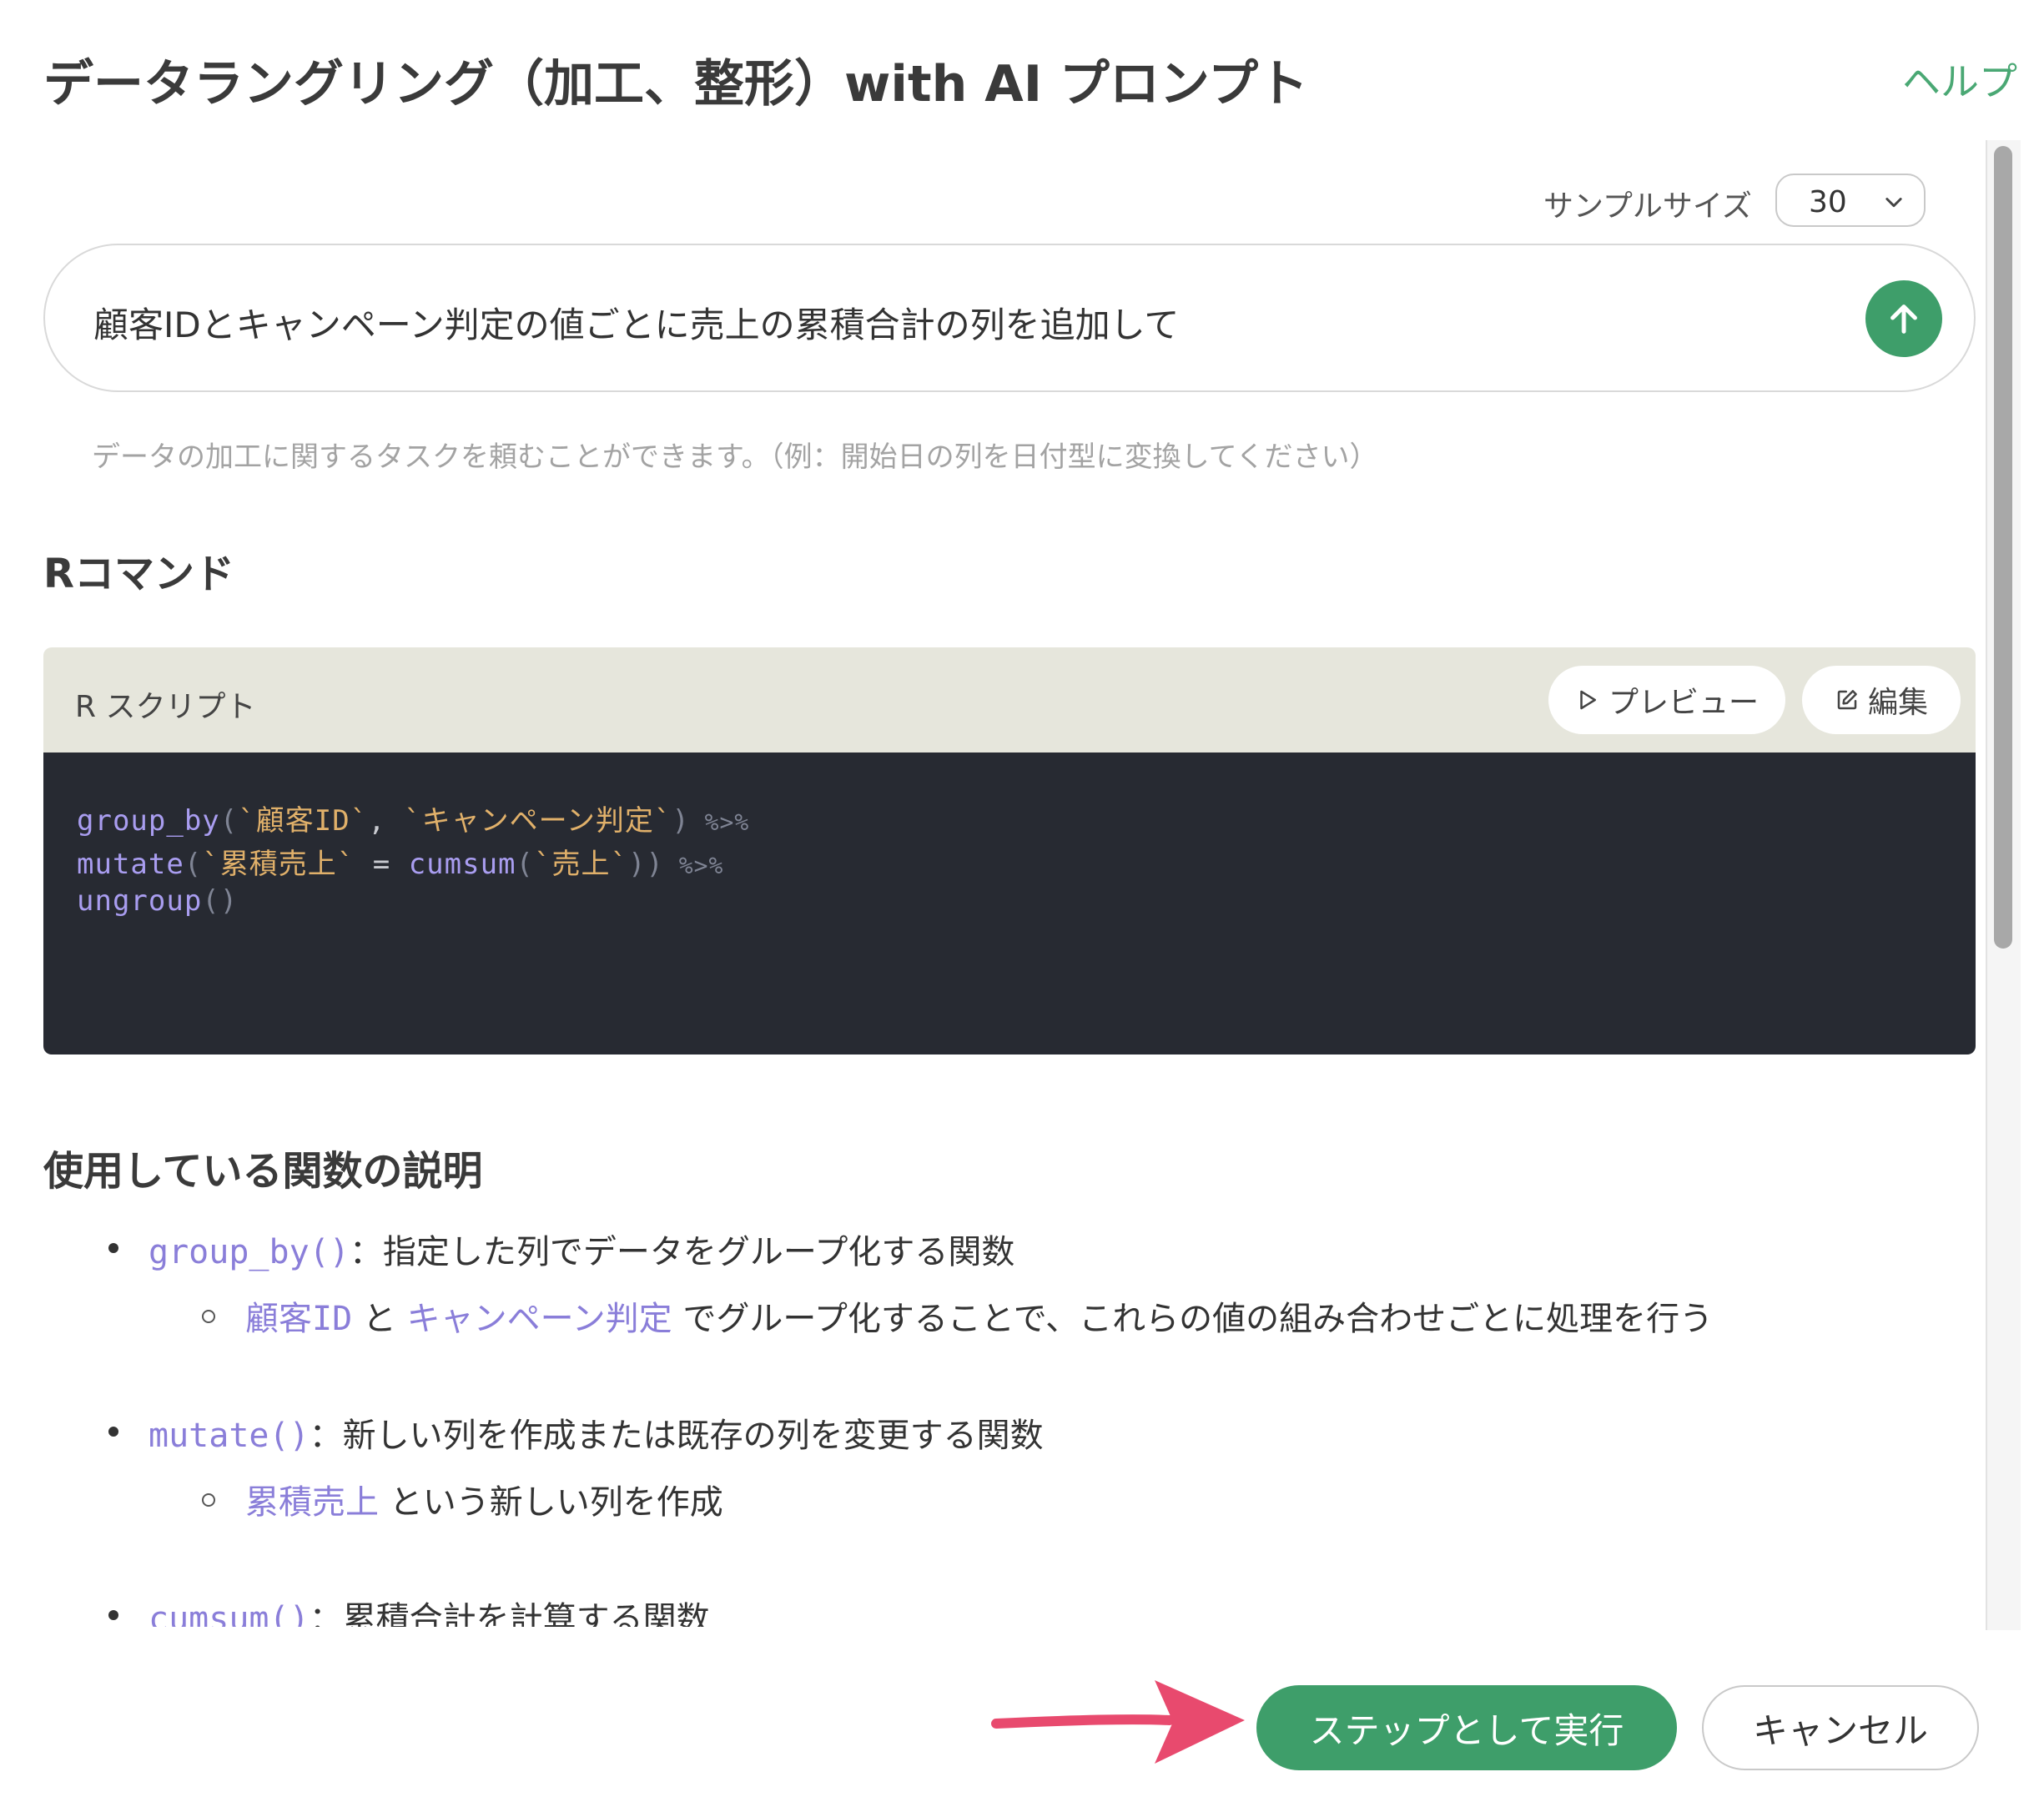  I want to click on preview-button: プレビュー, so click(1666, 700).